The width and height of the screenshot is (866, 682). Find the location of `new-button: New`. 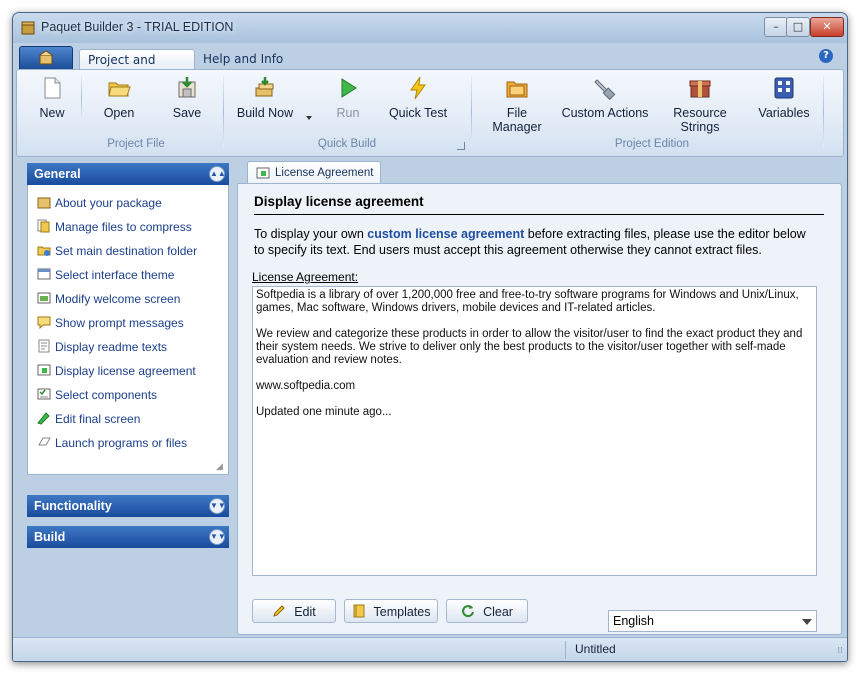

new-button: New is located at coordinates (52, 104).